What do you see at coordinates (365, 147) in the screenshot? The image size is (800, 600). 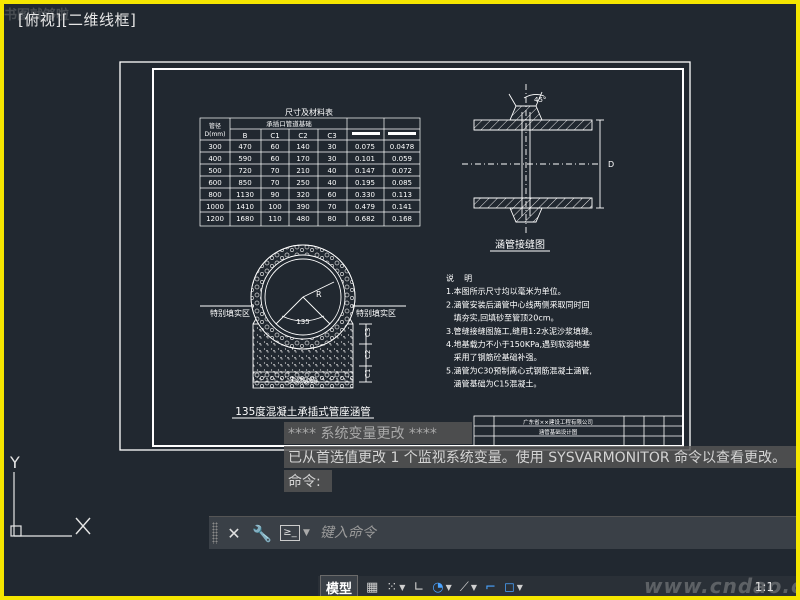 I see `table-cell: 0.075` at bounding box center [365, 147].